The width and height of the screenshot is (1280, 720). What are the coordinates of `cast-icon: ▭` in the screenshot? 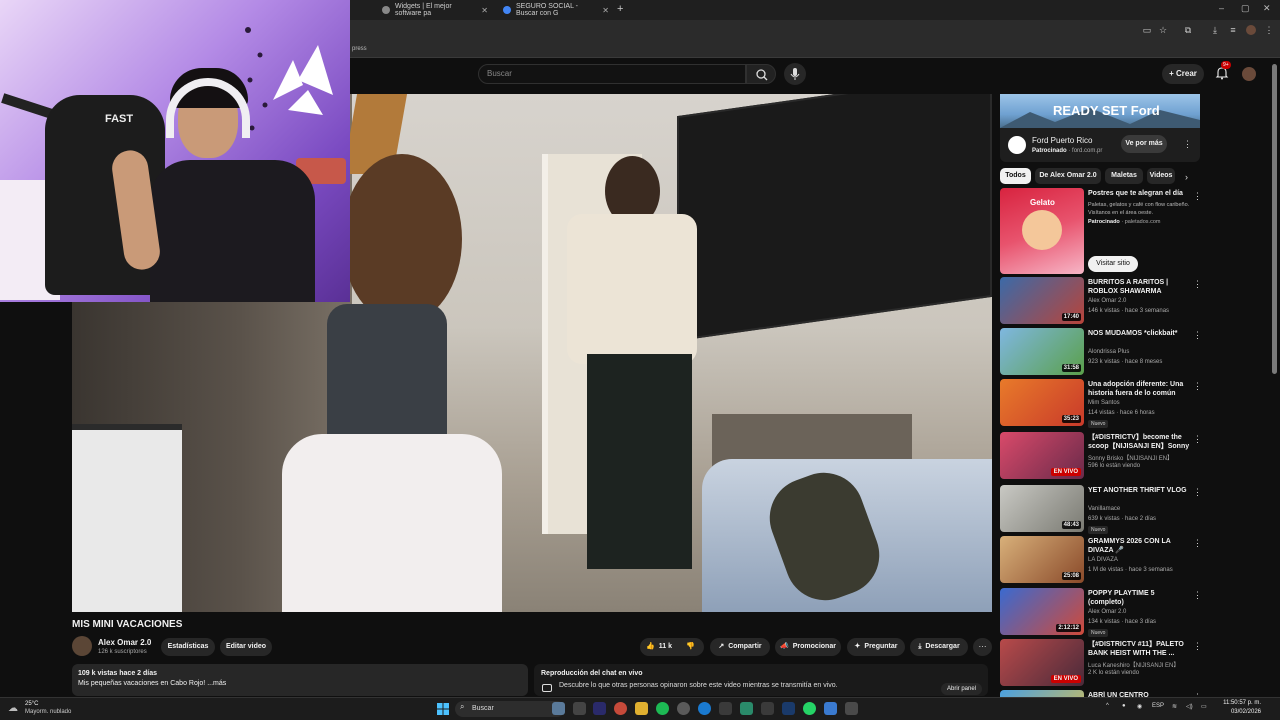 It's located at (1147, 30).